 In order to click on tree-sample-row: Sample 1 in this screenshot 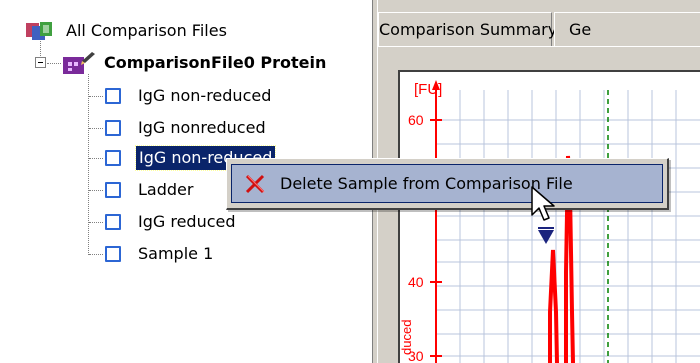, I will do `click(186, 254)`.